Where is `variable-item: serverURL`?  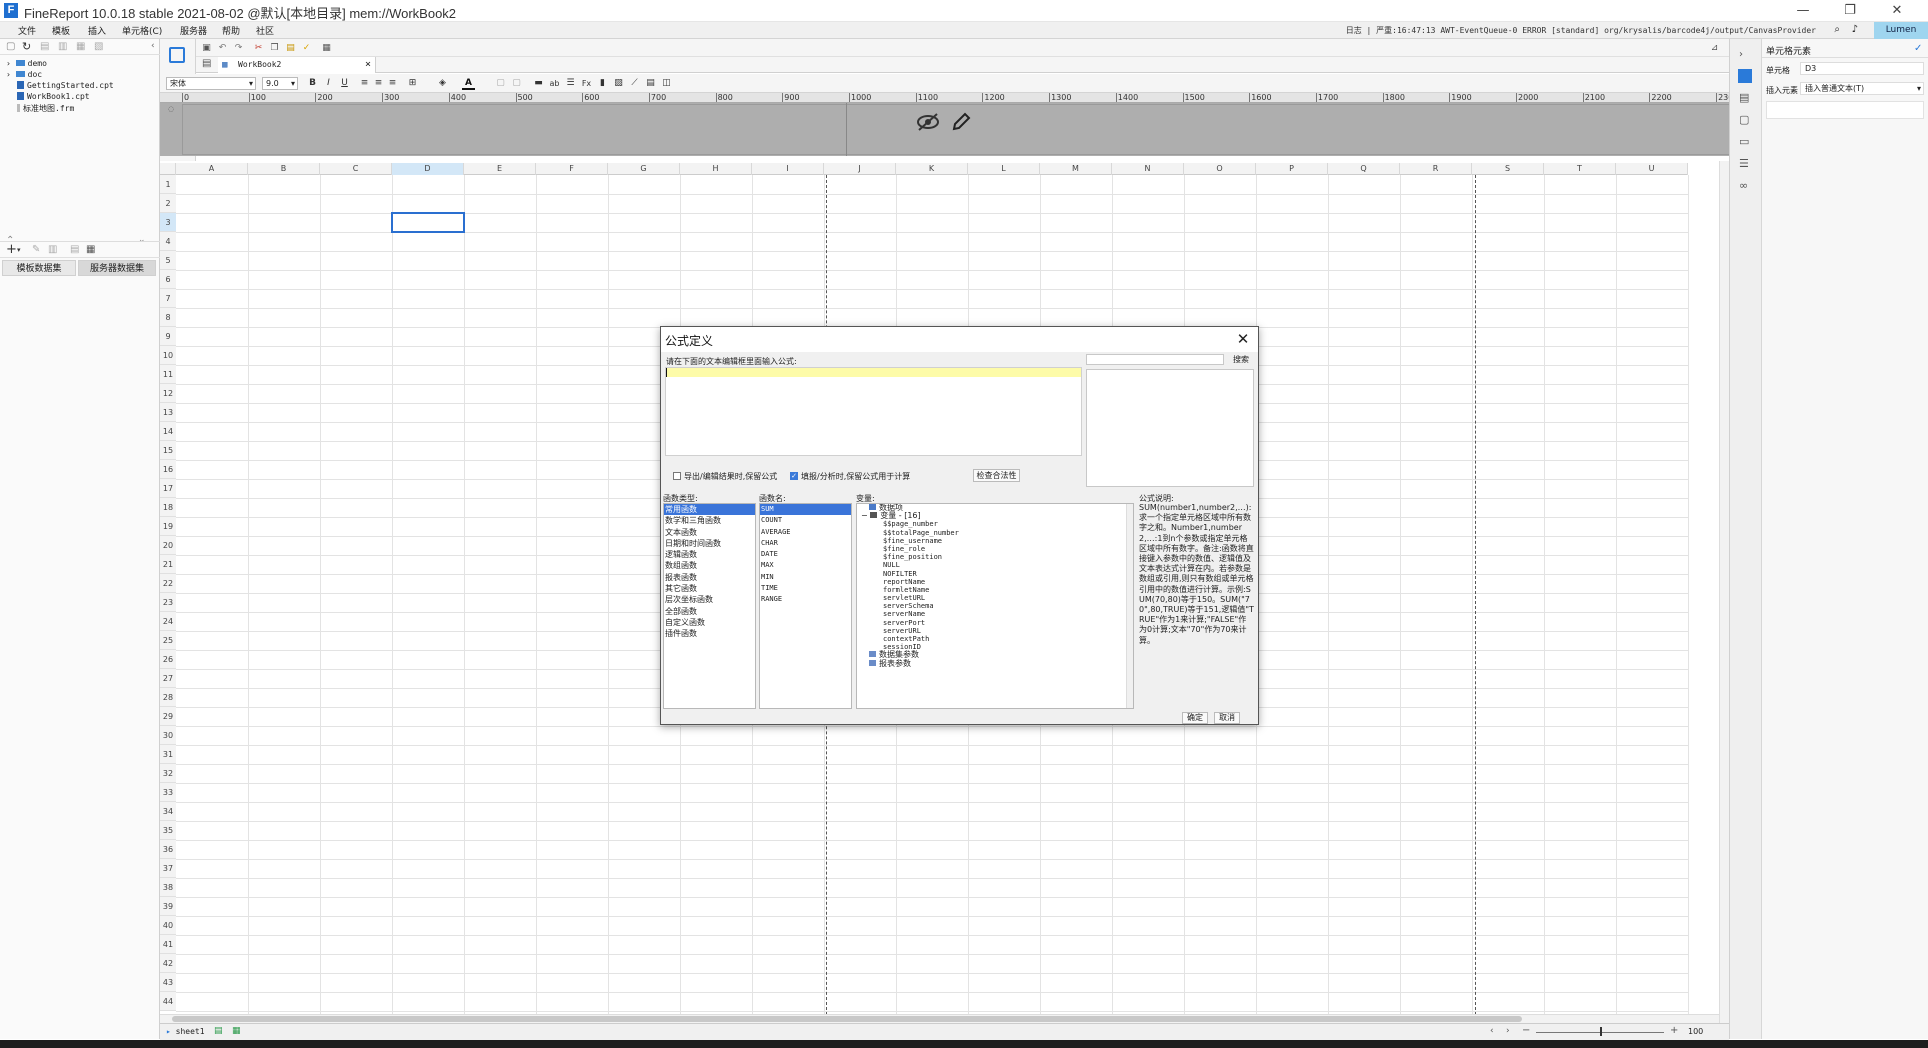 variable-item: serverURL is located at coordinates (995, 631).